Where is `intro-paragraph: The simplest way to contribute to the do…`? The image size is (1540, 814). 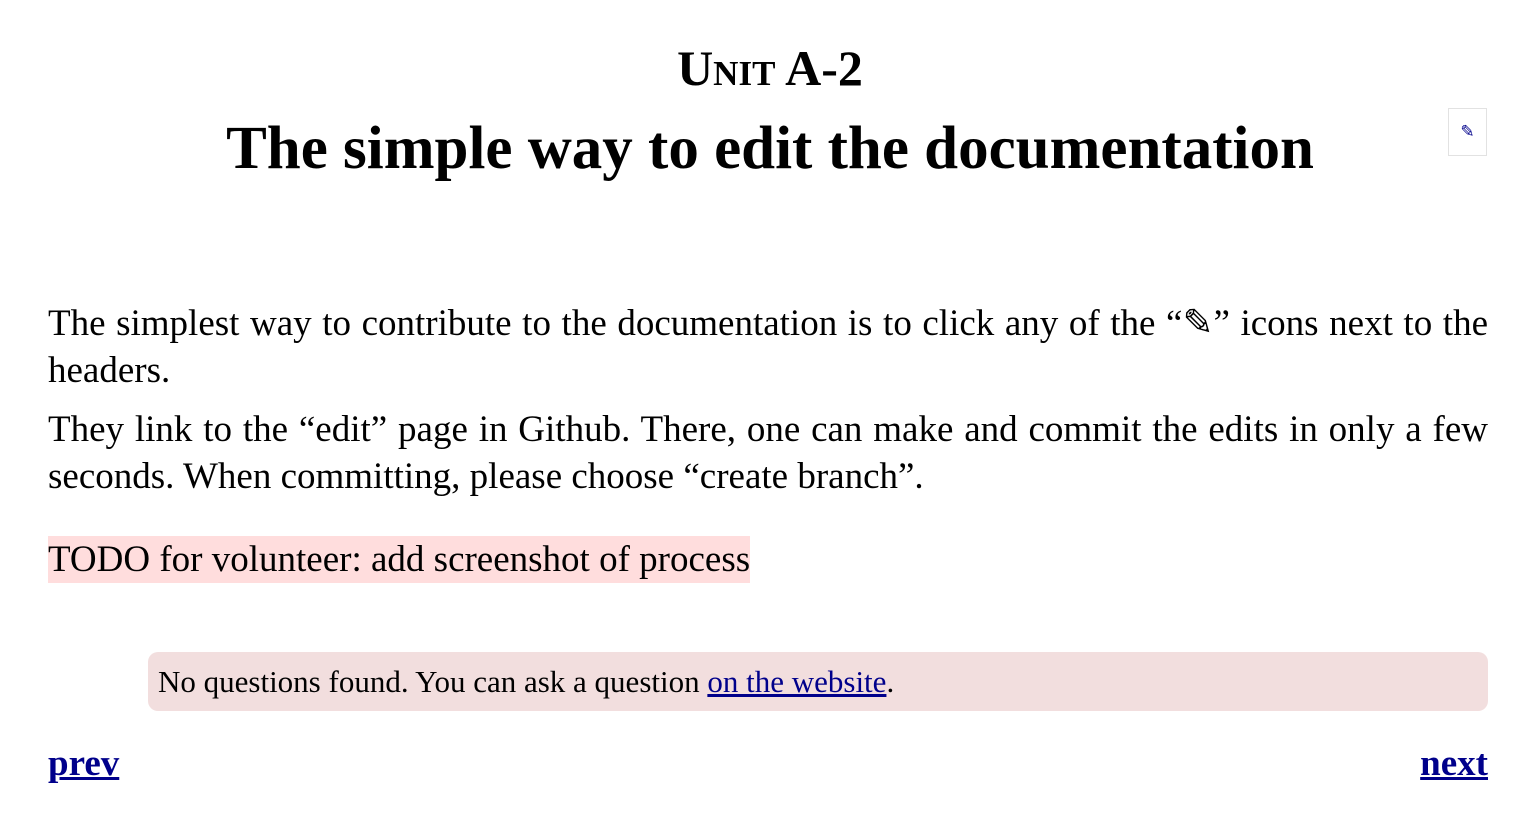 intro-paragraph: The simplest way to contribute to the do… is located at coordinates (768, 347).